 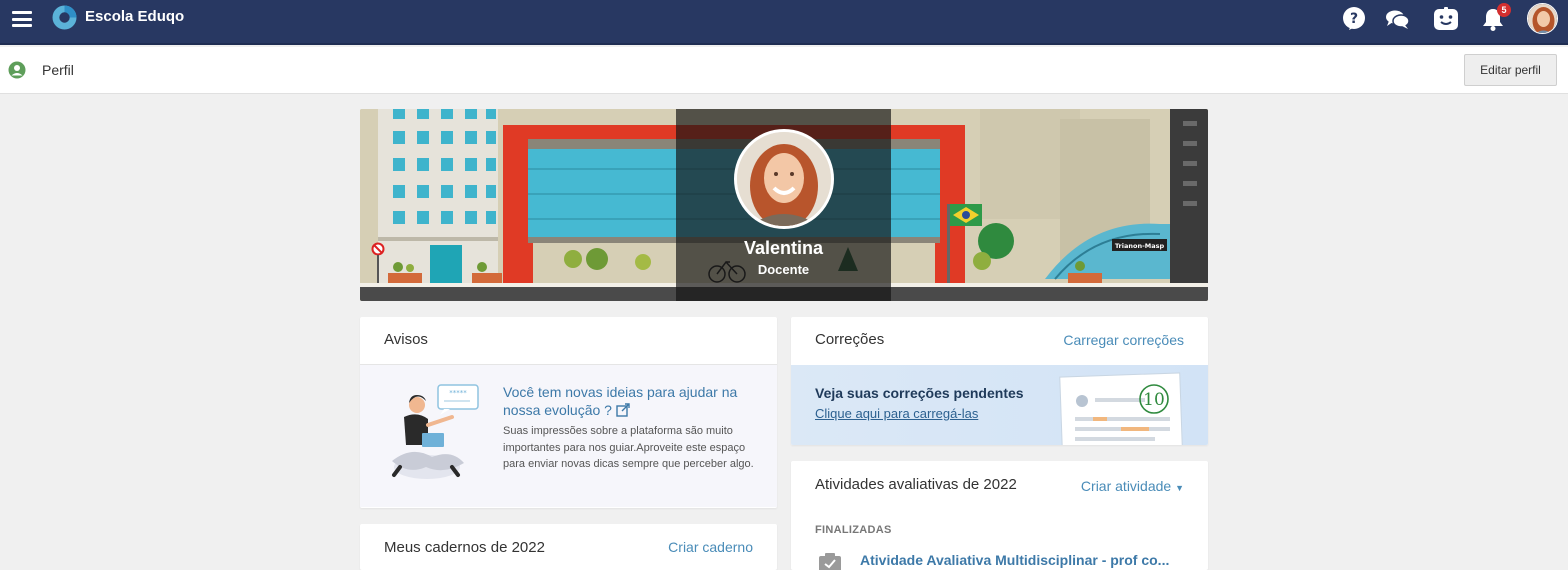 I want to click on create-activity-label: Criar atividade, so click(x=1126, y=486).